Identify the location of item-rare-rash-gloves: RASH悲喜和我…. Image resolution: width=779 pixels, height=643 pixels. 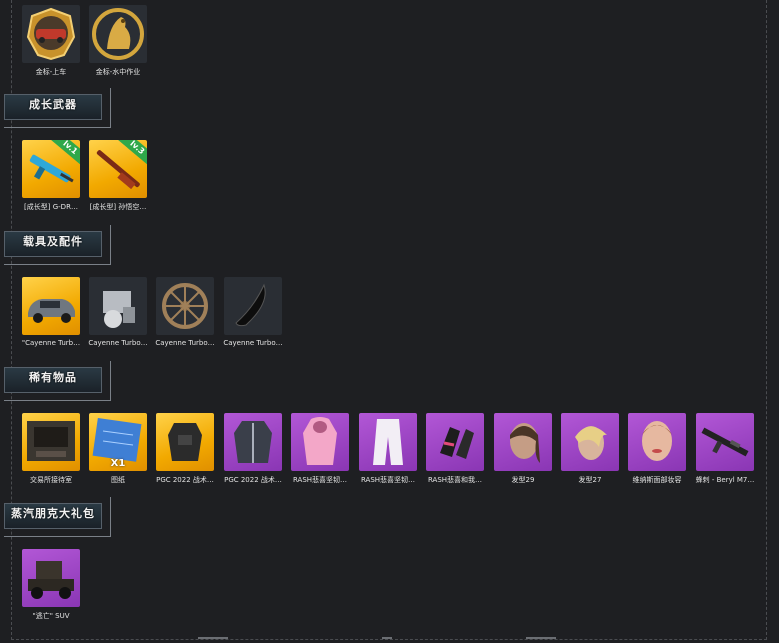
(455, 451).